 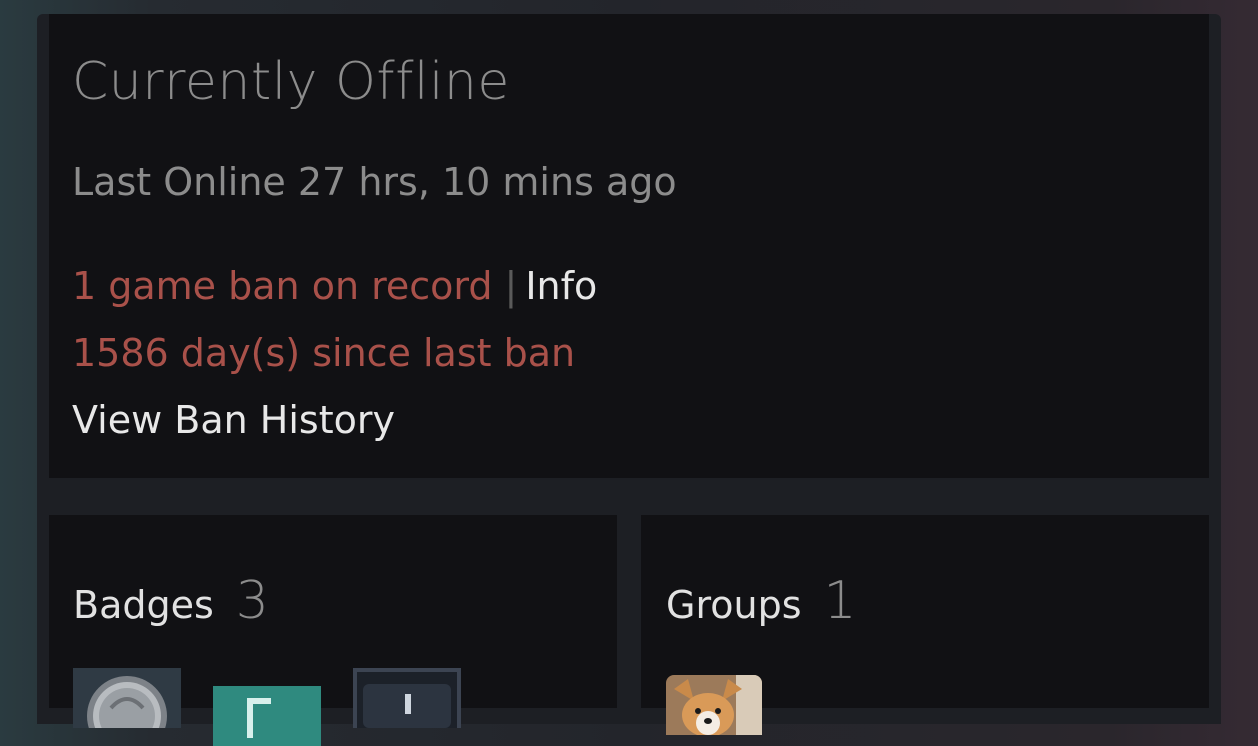 What do you see at coordinates (127, 698) in the screenshot?
I see `silver-coin-badge-icon` at bounding box center [127, 698].